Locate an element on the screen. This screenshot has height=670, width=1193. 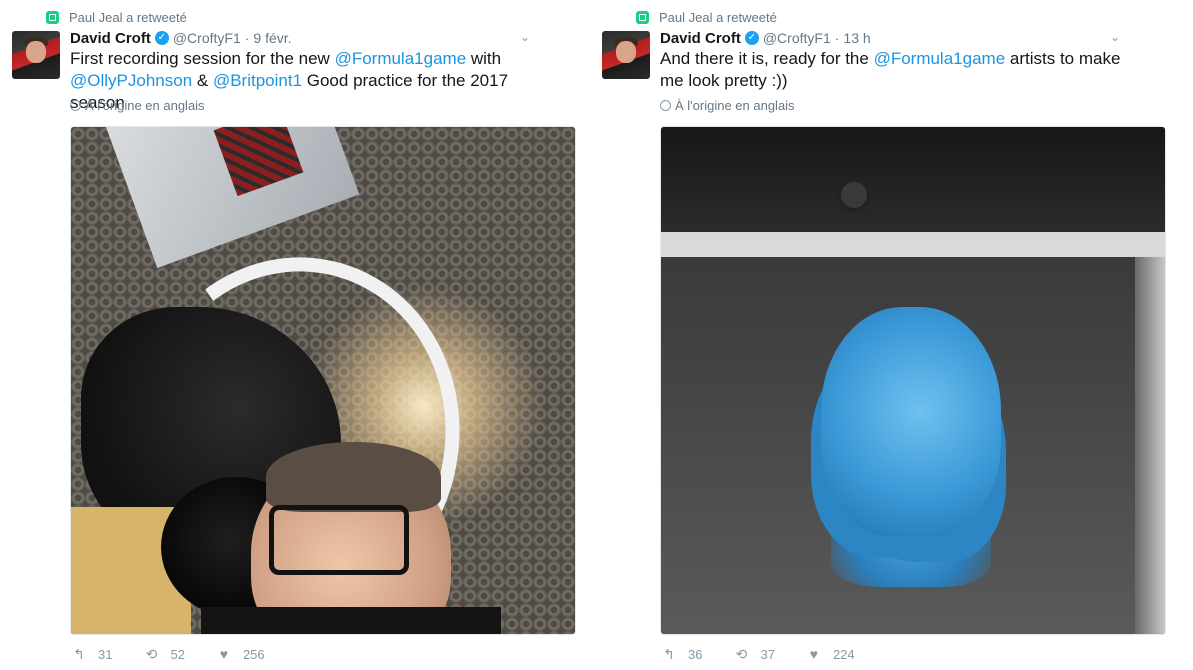
reply-count: 31 is located at coordinates (105, 654).